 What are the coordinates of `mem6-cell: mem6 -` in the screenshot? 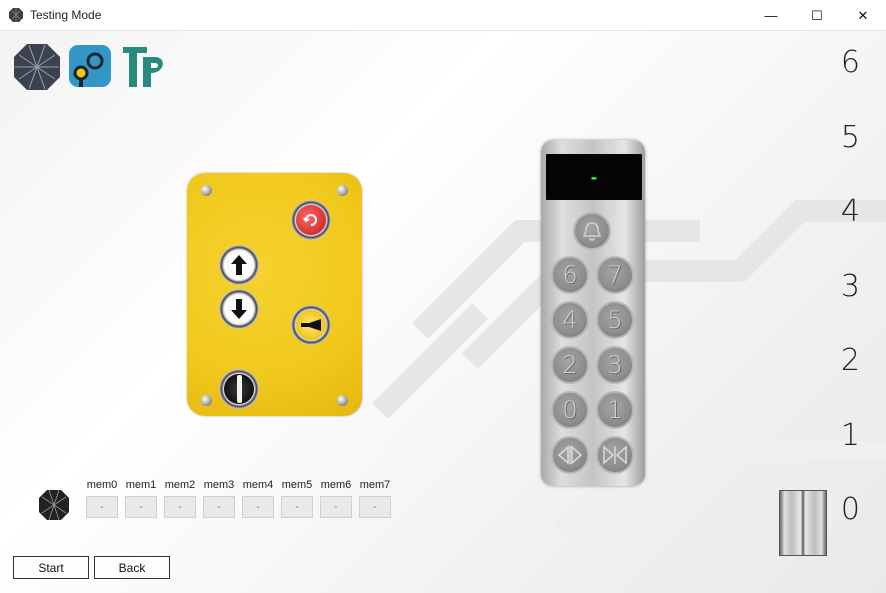 It's located at (336, 498).